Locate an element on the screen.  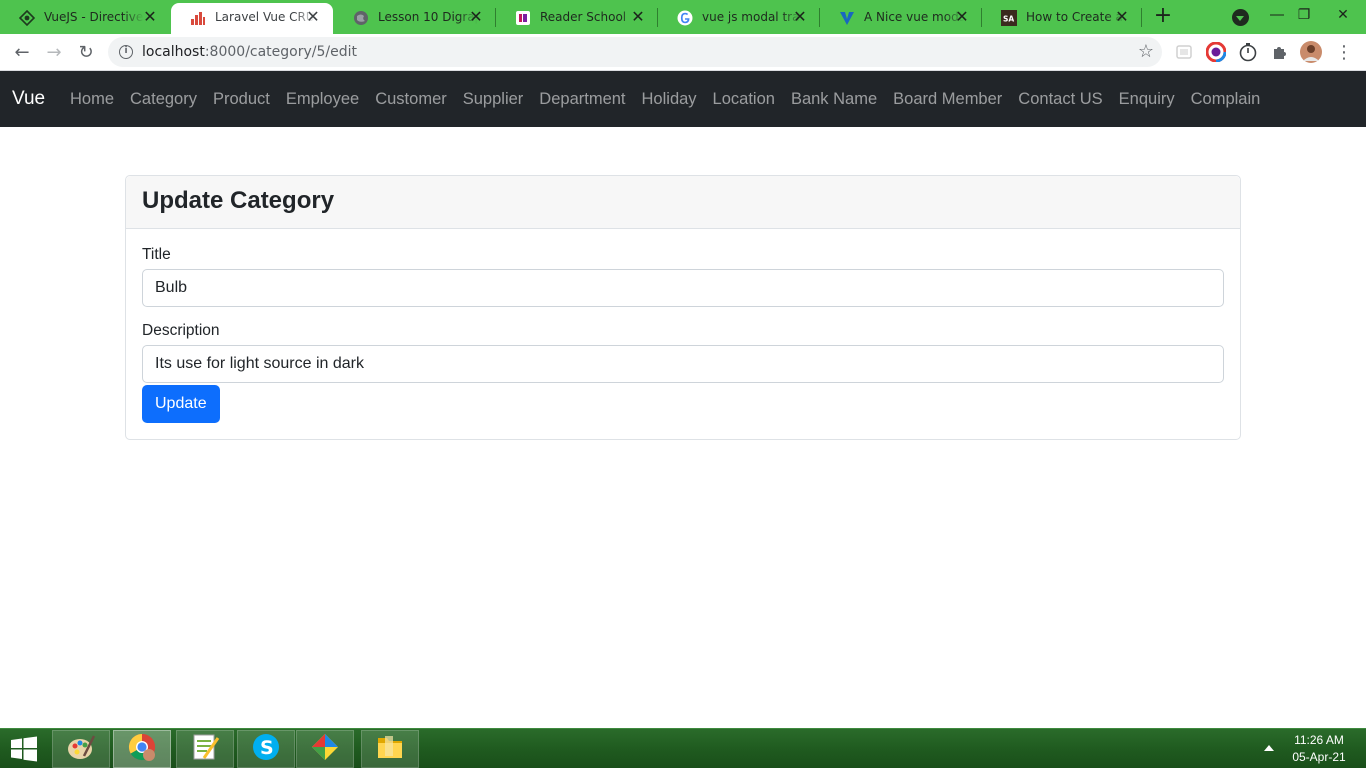
taskbar-file-explorer is located at coordinates (390, 749).